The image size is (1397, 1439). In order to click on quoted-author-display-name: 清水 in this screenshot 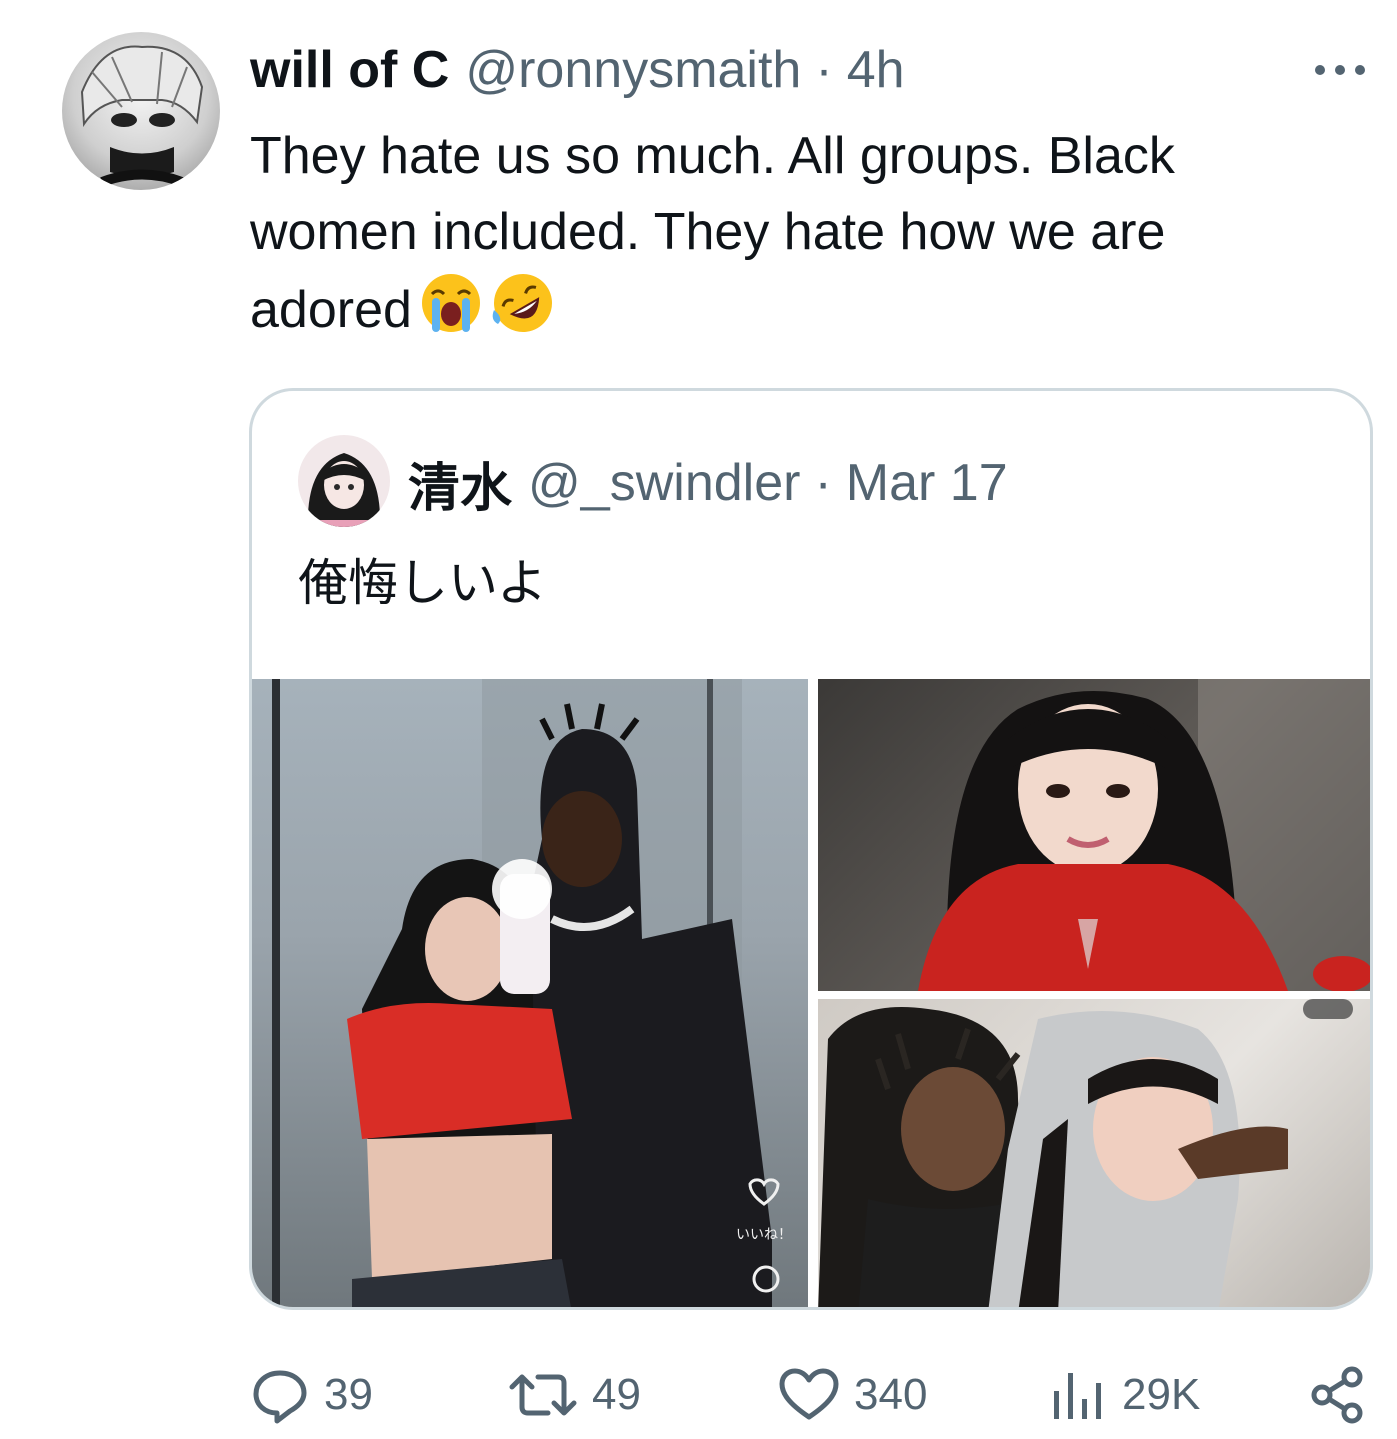, I will do `click(460, 483)`.